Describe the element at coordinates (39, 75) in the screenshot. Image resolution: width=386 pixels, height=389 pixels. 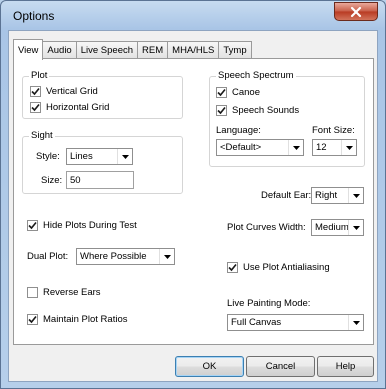
I see `plot-group-title: Plot` at that location.